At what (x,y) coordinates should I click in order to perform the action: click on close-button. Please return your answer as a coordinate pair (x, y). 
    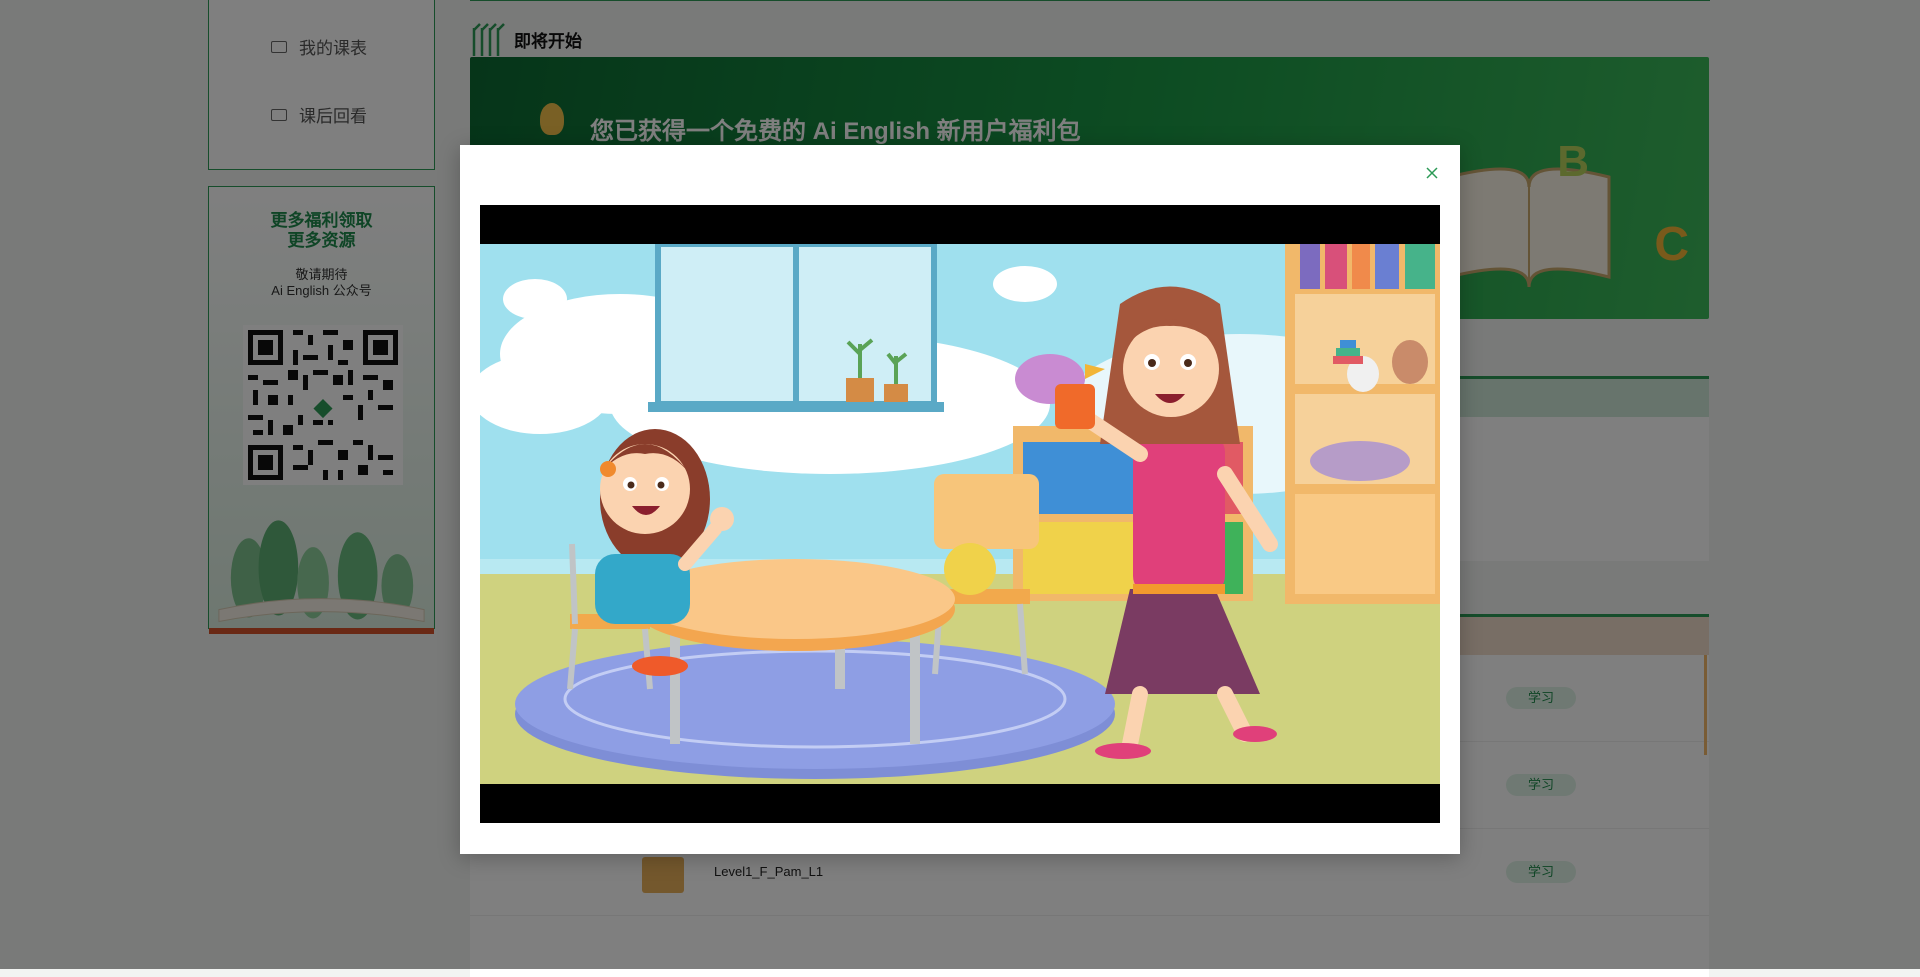
    Looking at the image, I should click on (1432, 173).